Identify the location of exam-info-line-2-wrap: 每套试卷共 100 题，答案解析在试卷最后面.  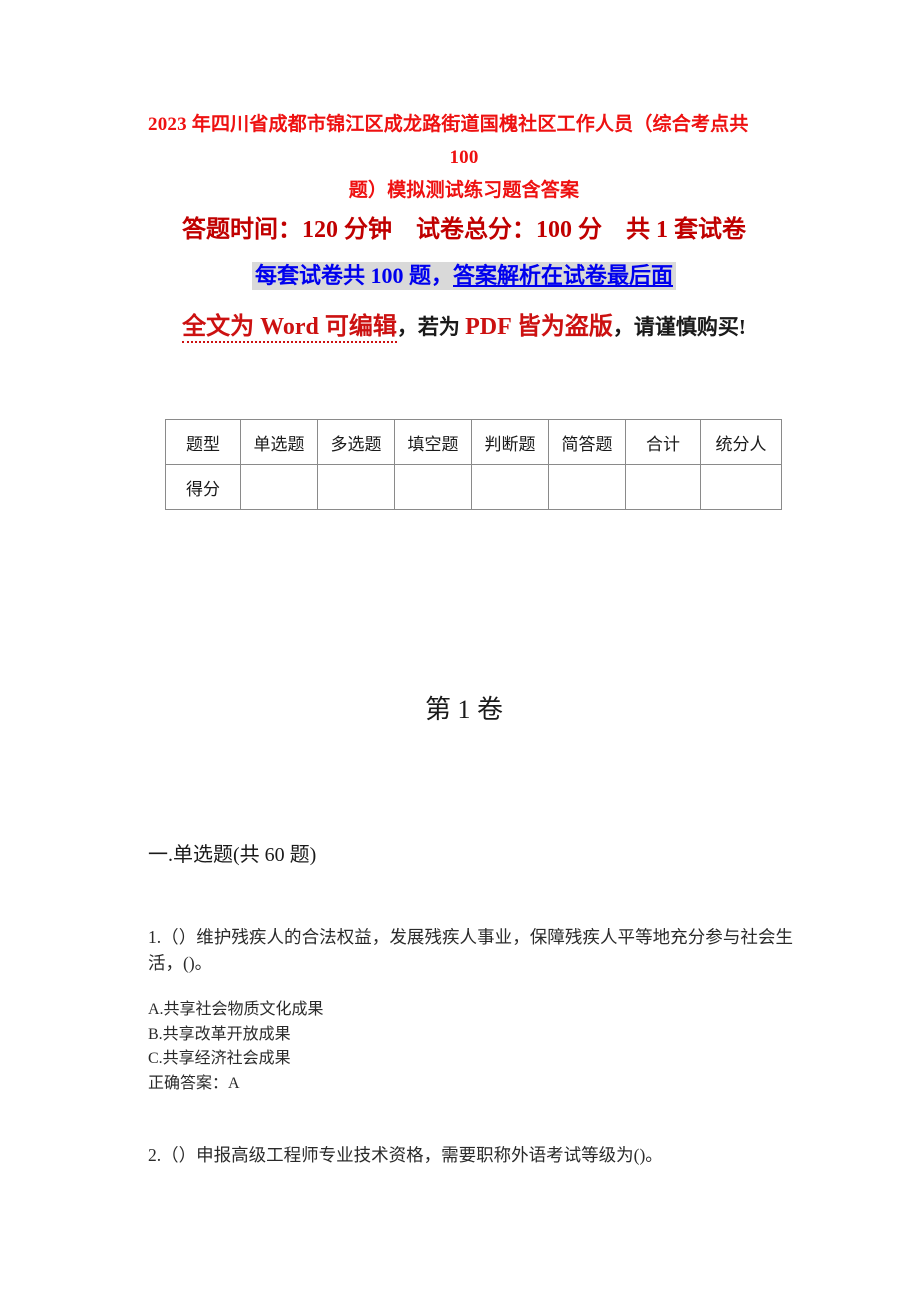
(464, 276).